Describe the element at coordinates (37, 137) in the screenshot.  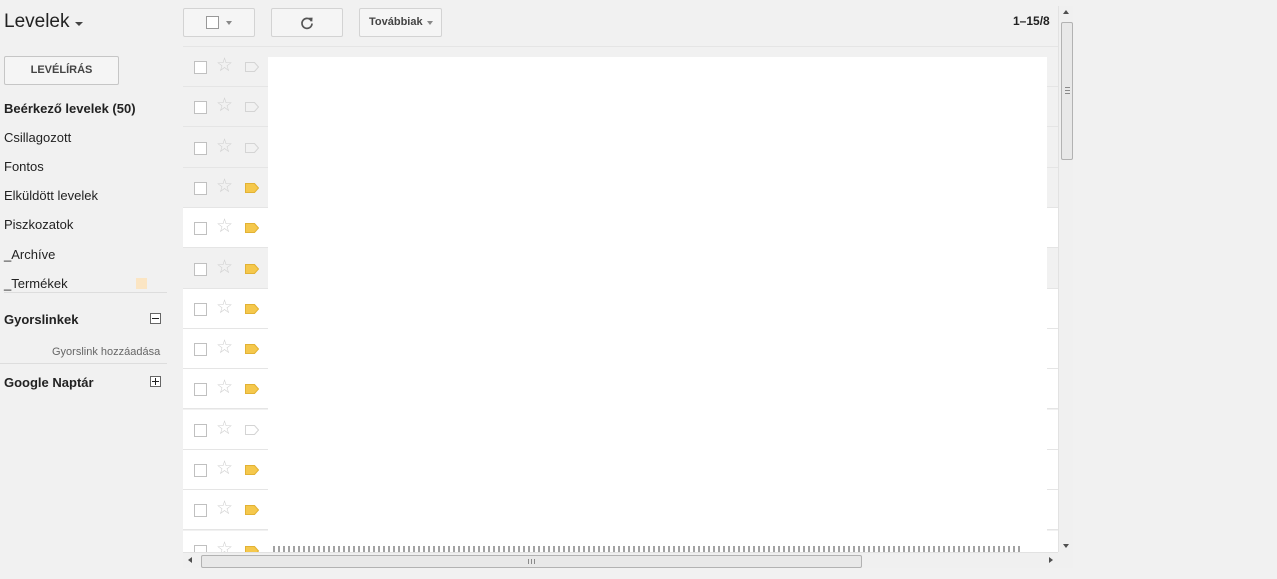
I see `nav-item-starred: Csillagozott` at that location.